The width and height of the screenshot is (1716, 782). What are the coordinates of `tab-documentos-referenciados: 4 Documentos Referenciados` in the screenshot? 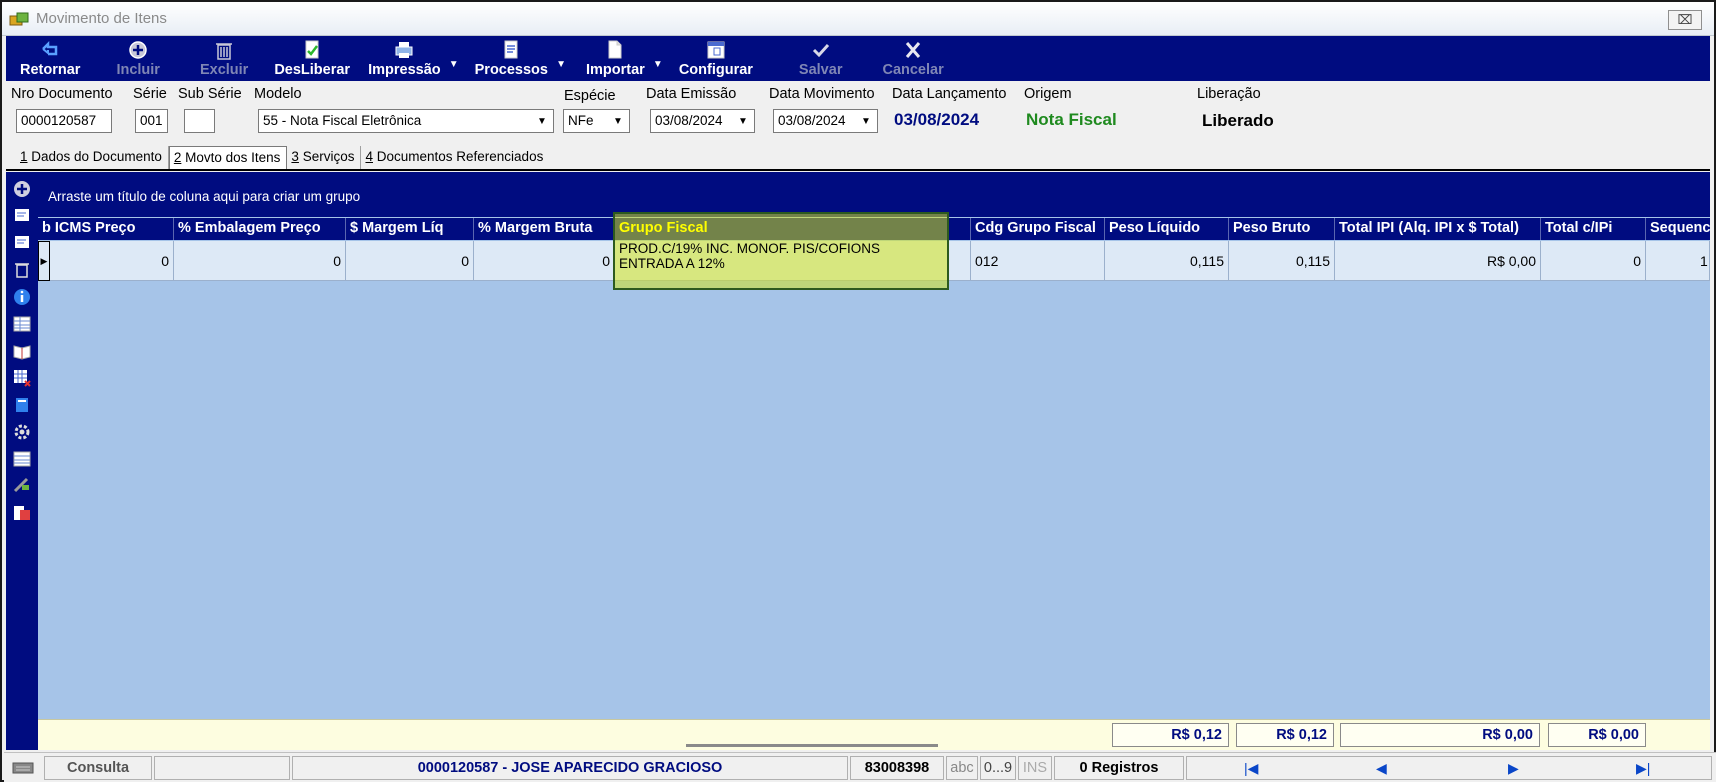 It's located at (455, 158).